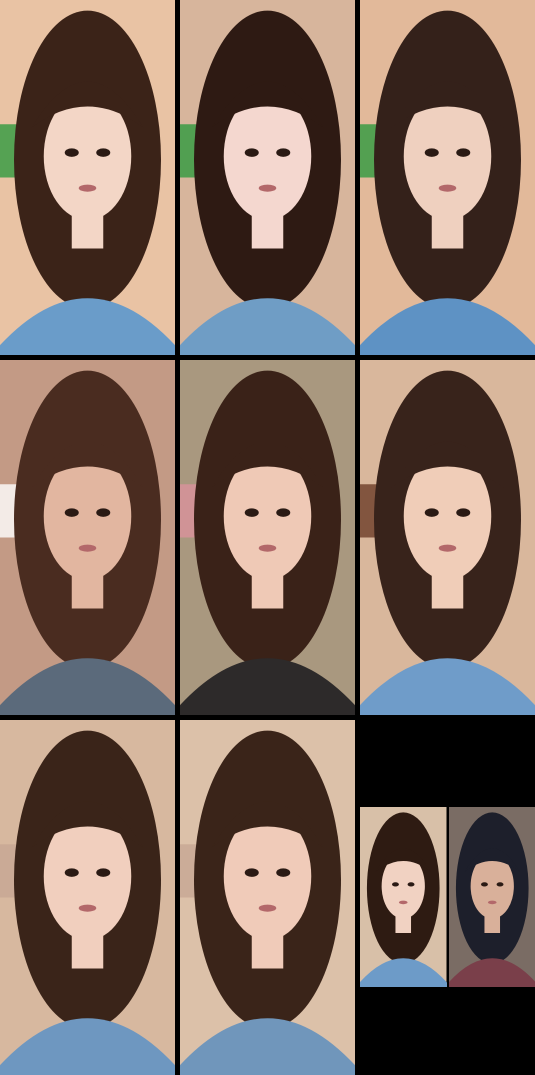  What do you see at coordinates (491, 897) in the screenshot?
I see `pip-right-frame` at bounding box center [491, 897].